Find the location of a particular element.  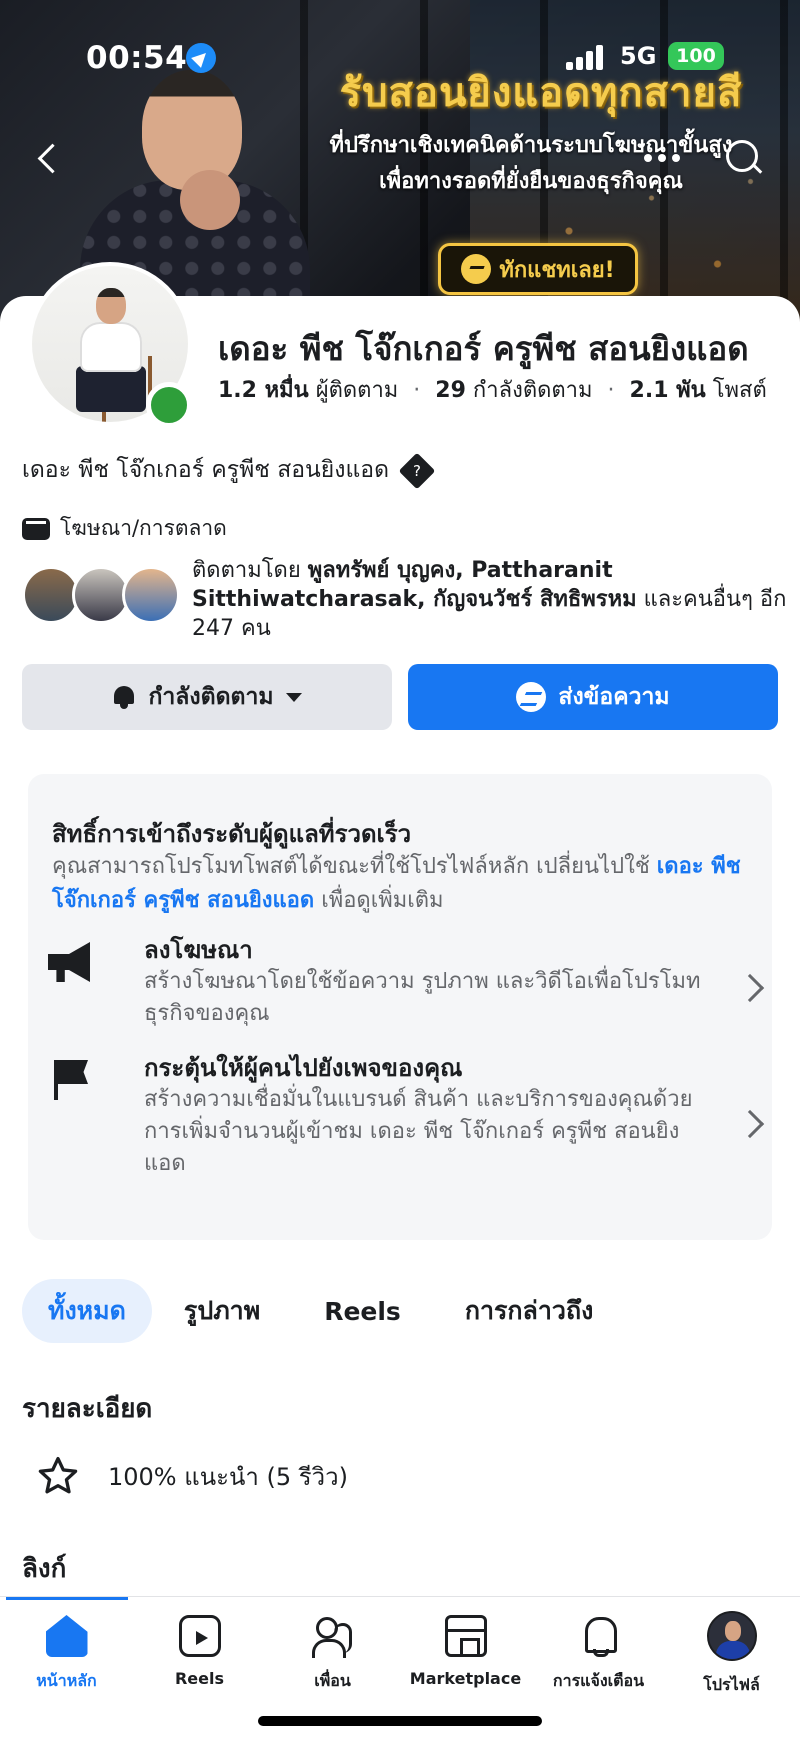

location-arrow-icon is located at coordinates (201, 58).